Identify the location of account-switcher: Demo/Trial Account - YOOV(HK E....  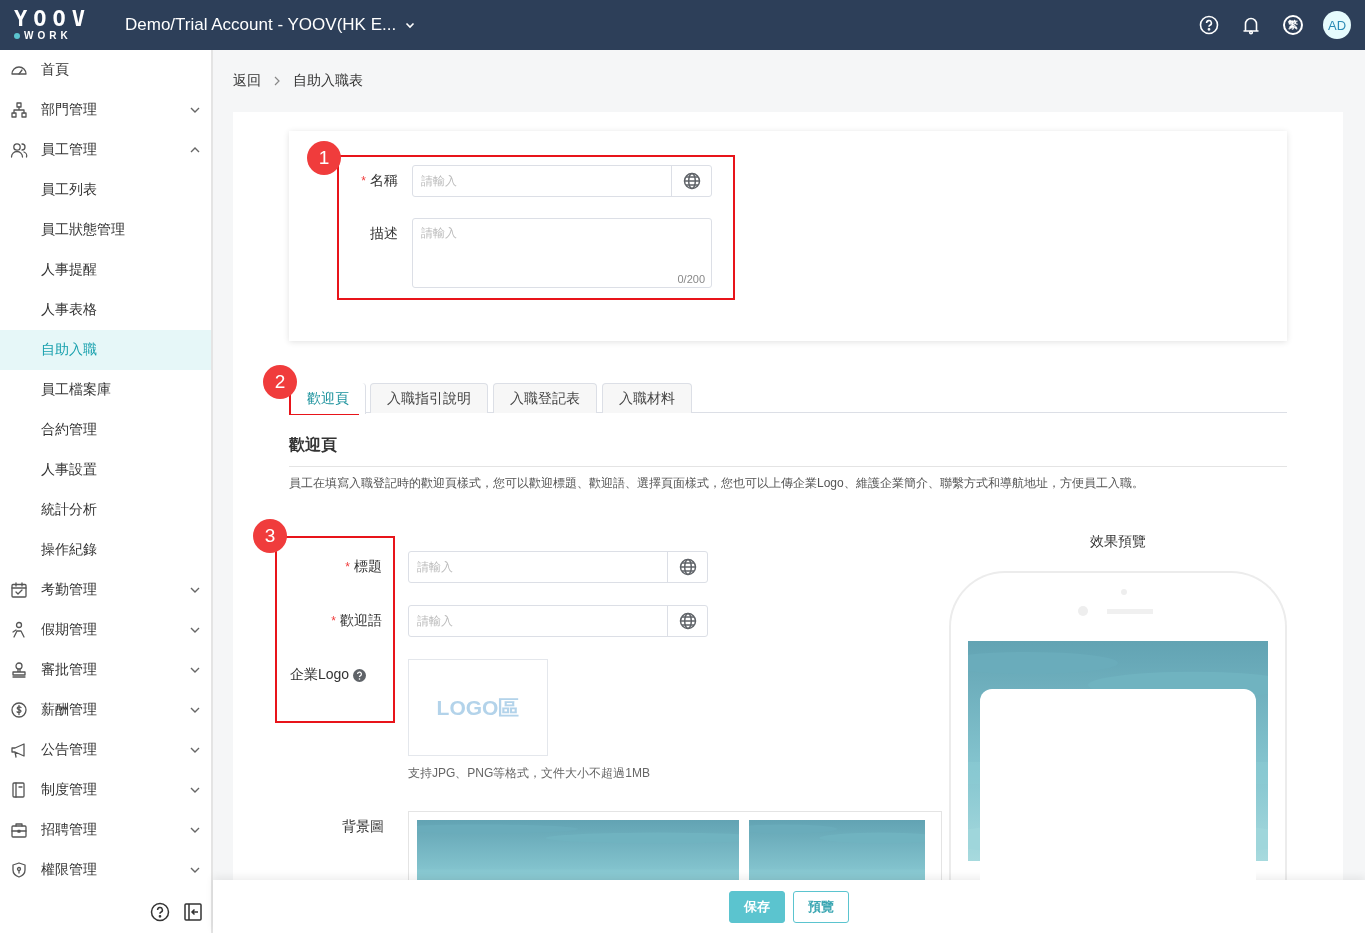
(271, 25).